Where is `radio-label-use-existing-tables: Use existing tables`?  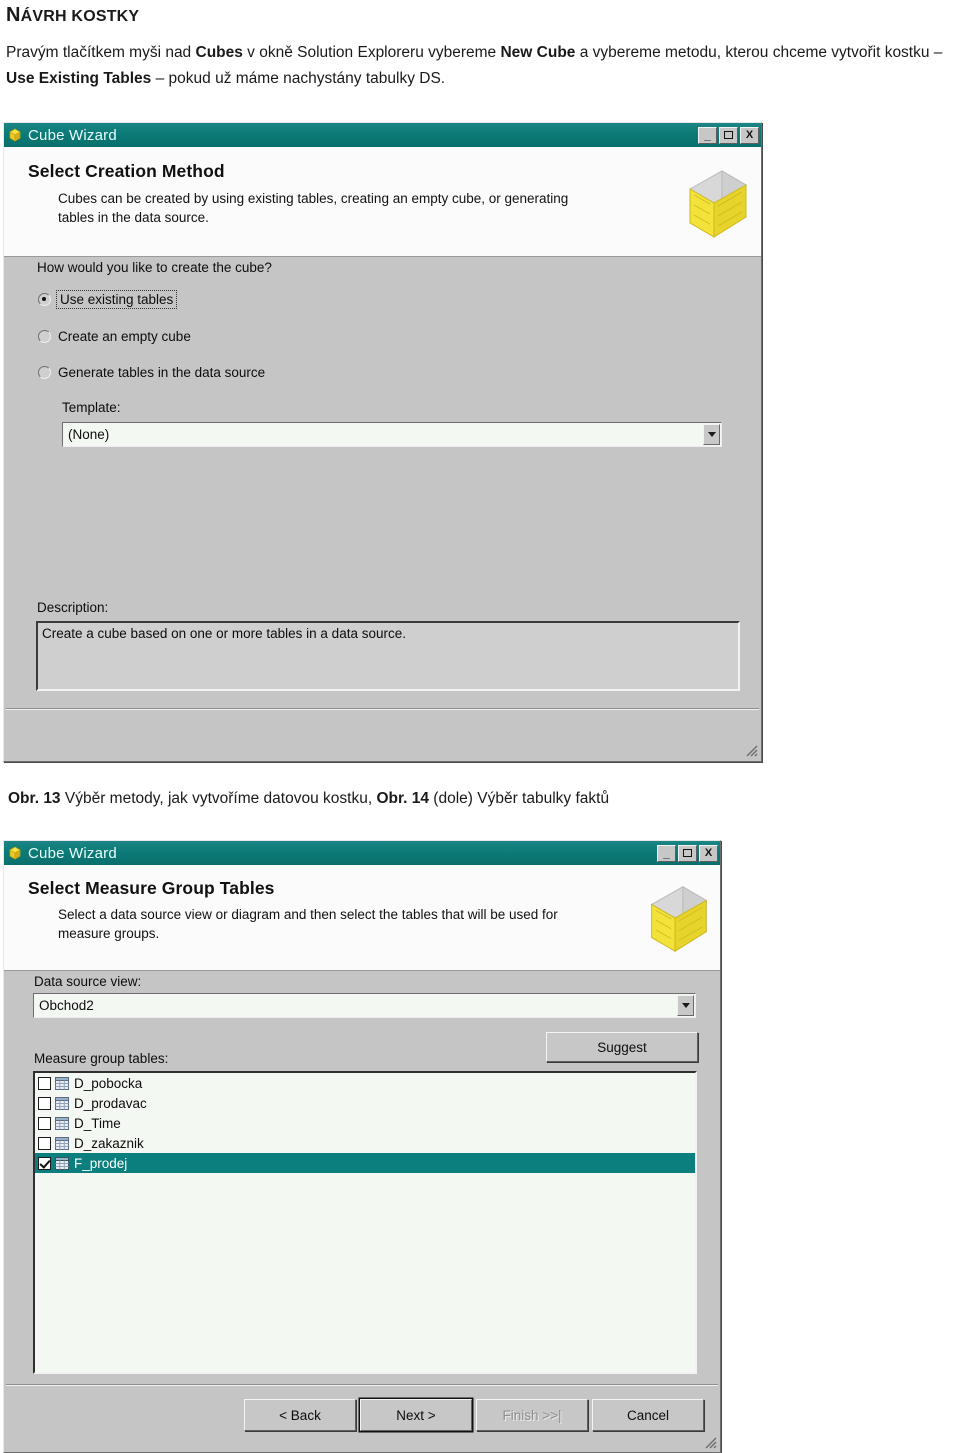 radio-label-use-existing-tables: Use existing tables is located at coordinates (116, 299).